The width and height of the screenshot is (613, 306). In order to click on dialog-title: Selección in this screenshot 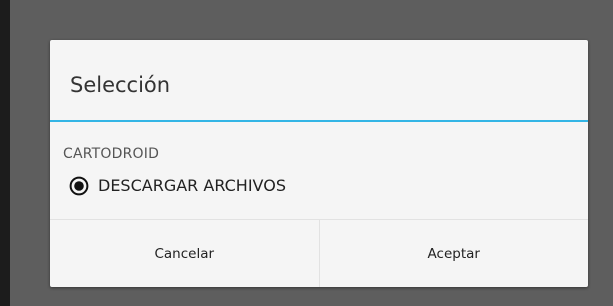, I will do `click(120, 85)`.